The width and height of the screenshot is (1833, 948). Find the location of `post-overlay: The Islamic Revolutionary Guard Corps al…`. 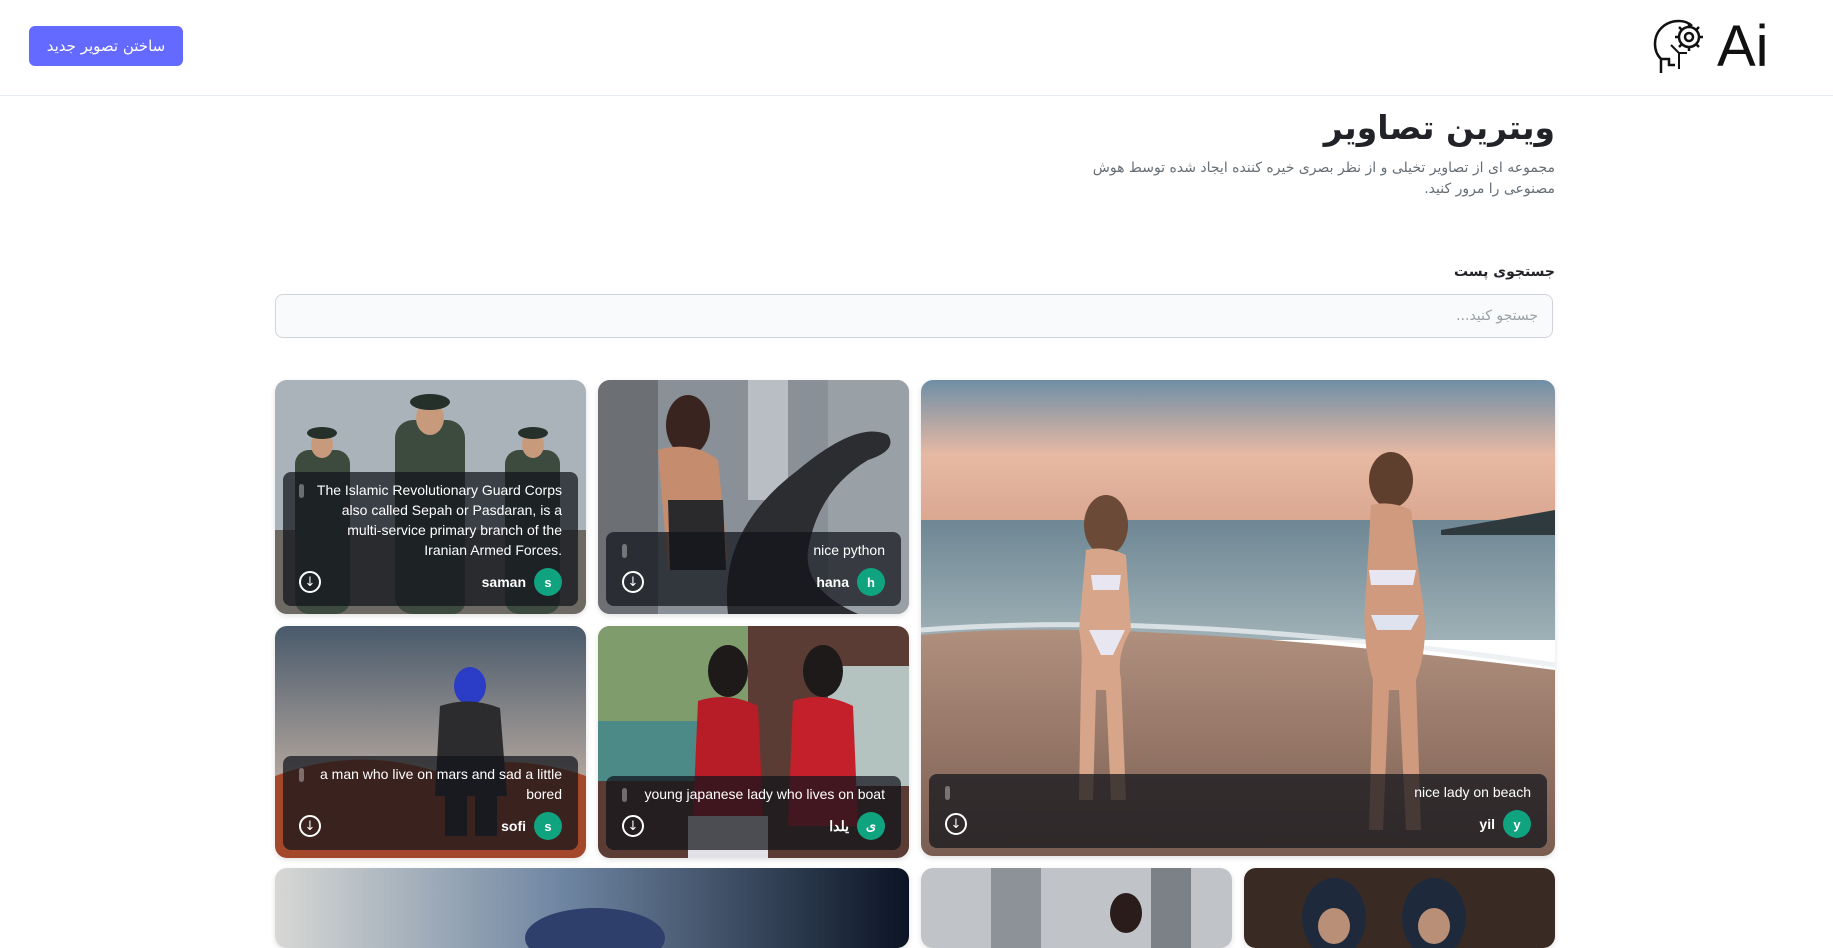

post-overlay: The Islamic Revolutionary Guard Corps al… is located at coordinates (430, 539).